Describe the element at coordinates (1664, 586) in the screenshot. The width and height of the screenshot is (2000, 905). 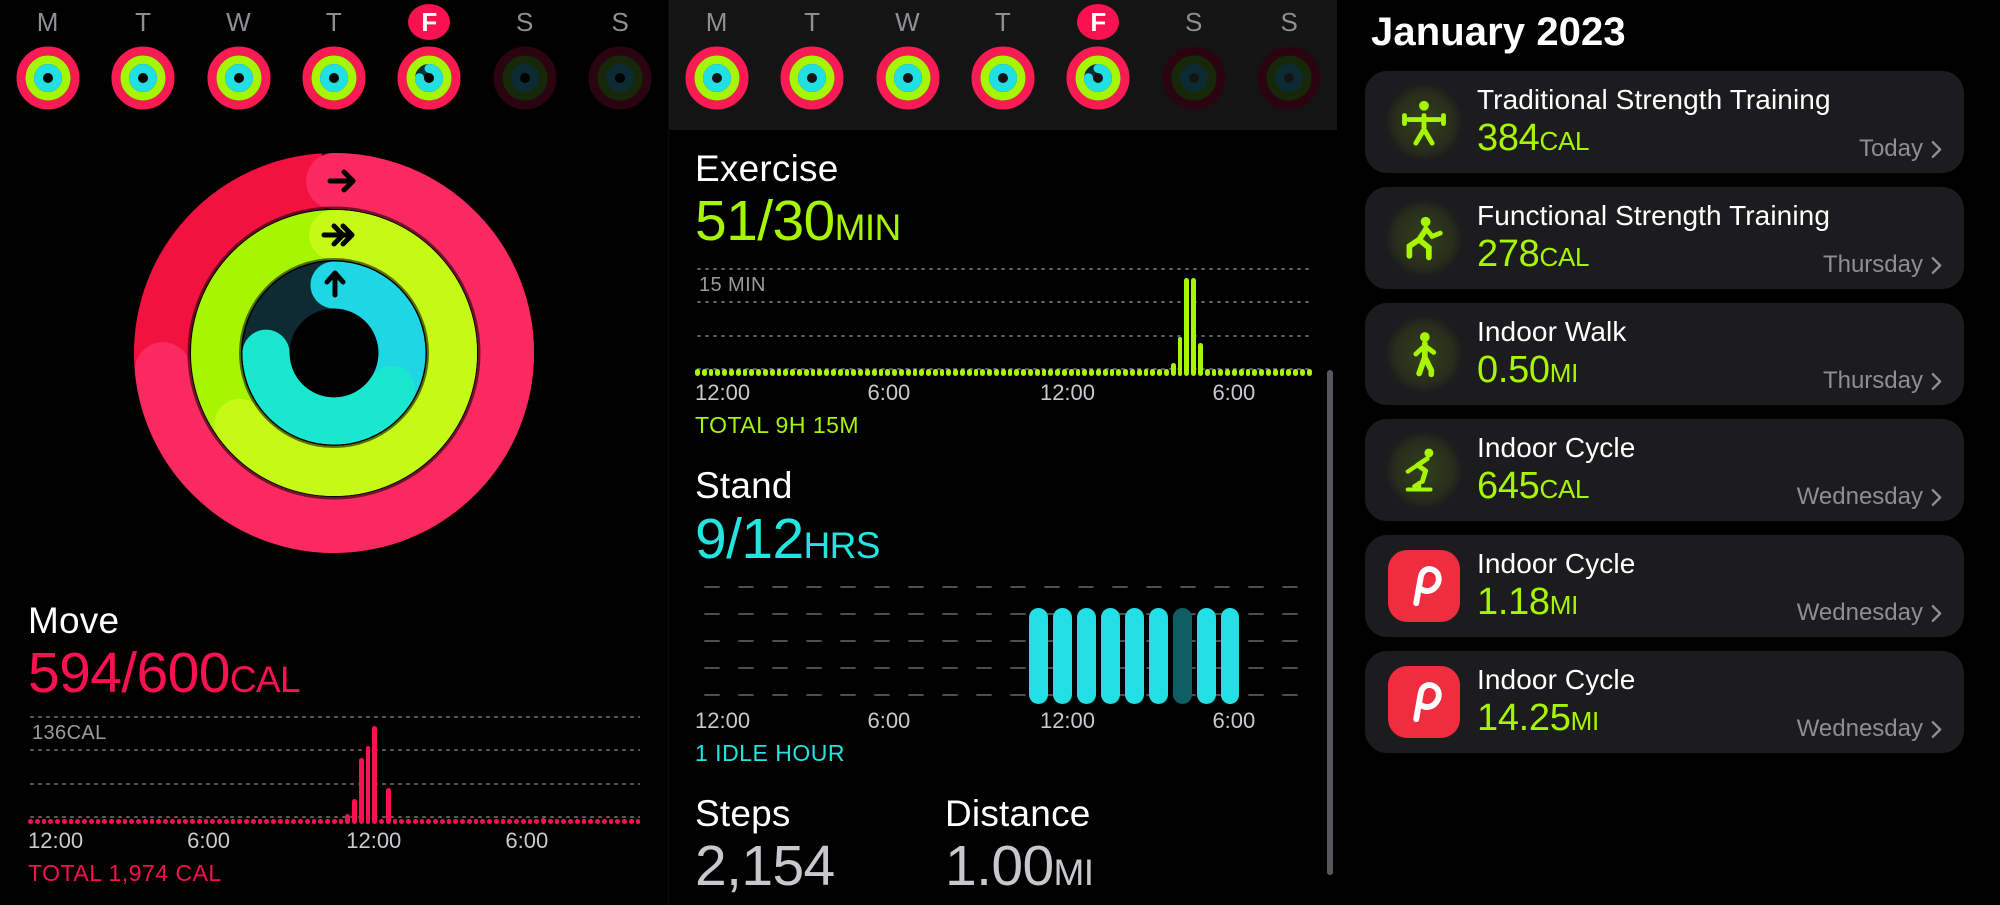
I see `workout-card: Indoor Cycle 1.18MI Wednesday` at that location.